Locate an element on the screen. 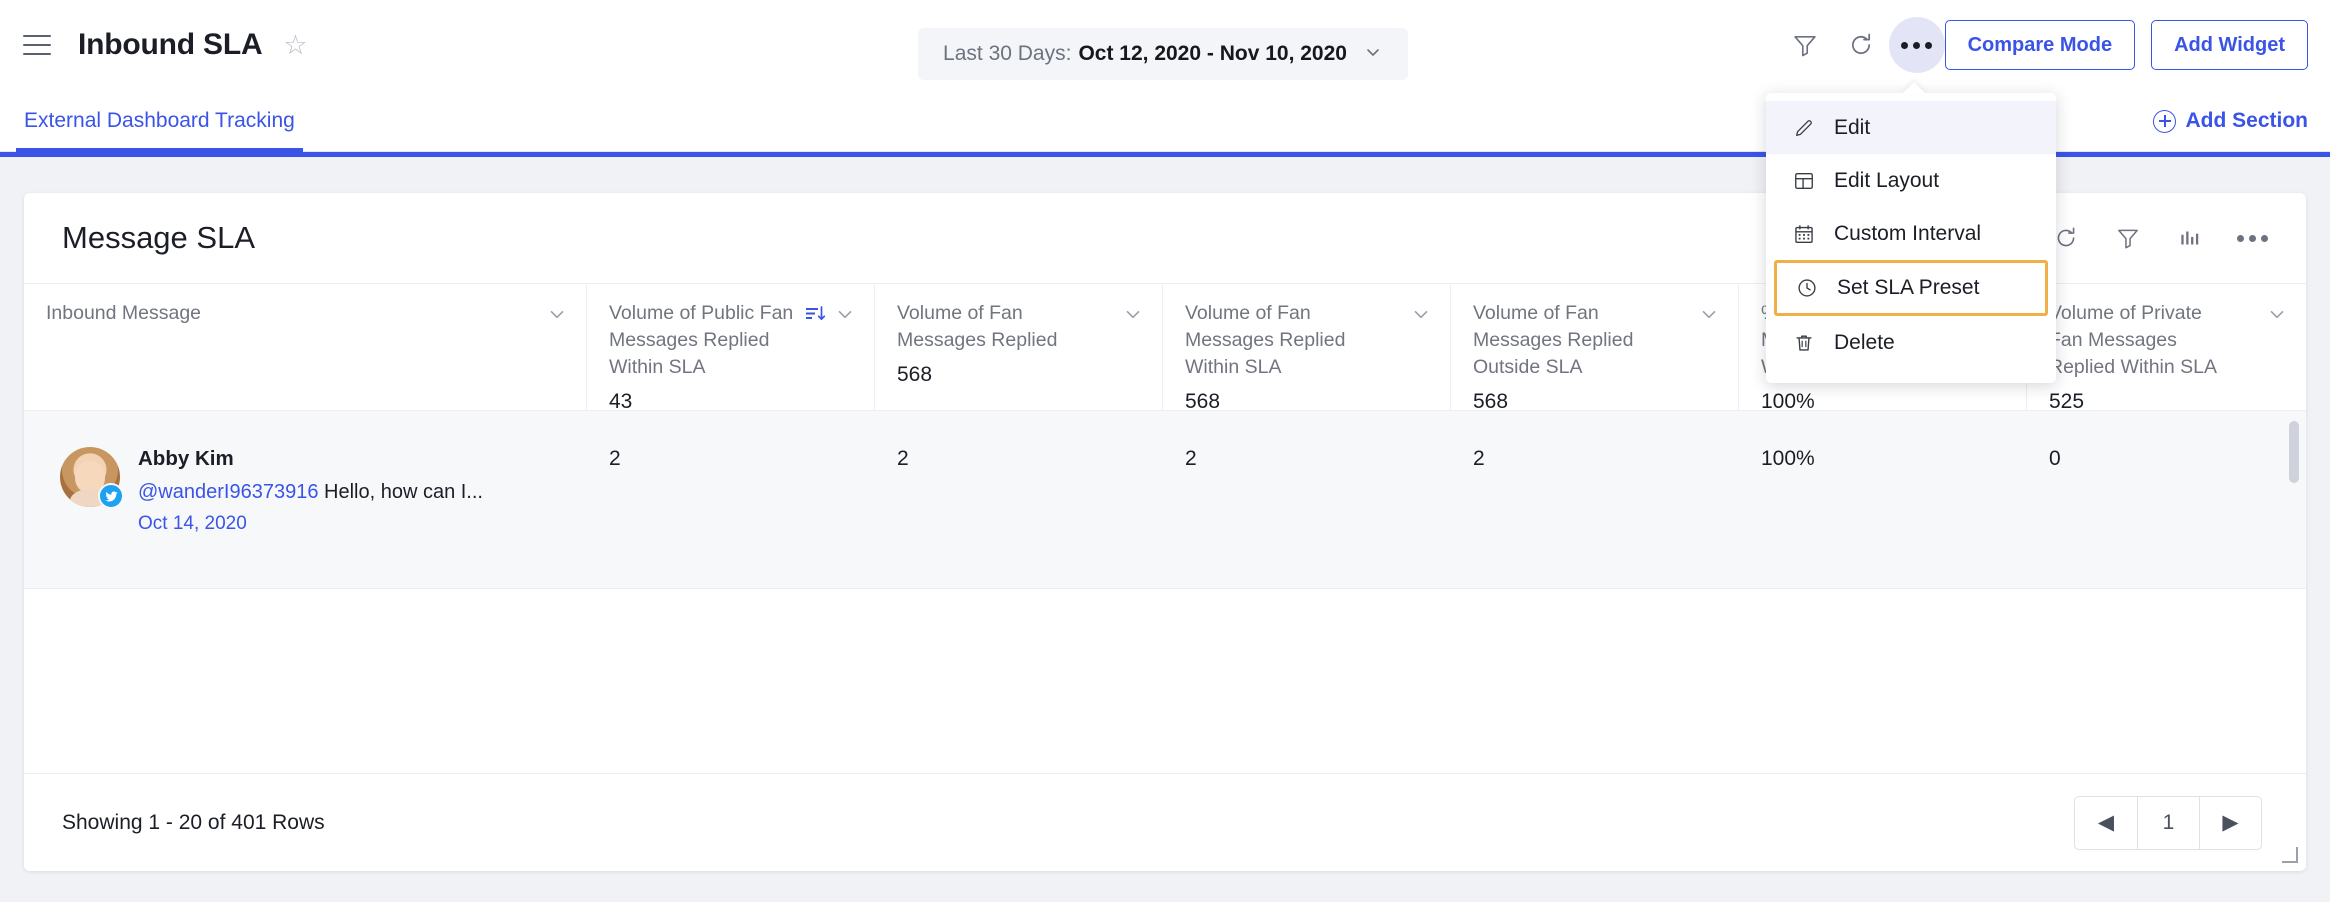 The height and width of the screenshot is (902, 2330). current-page-number: 1 is located at coordinates (2168, 822).